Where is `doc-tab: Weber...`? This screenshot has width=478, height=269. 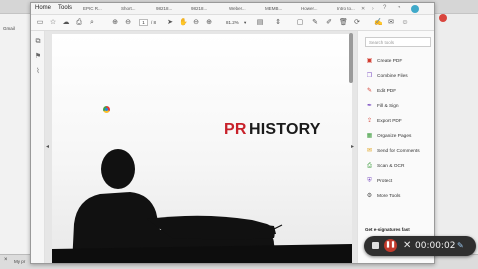 doc-tab: Weber... is located at coordinates (237, 8).